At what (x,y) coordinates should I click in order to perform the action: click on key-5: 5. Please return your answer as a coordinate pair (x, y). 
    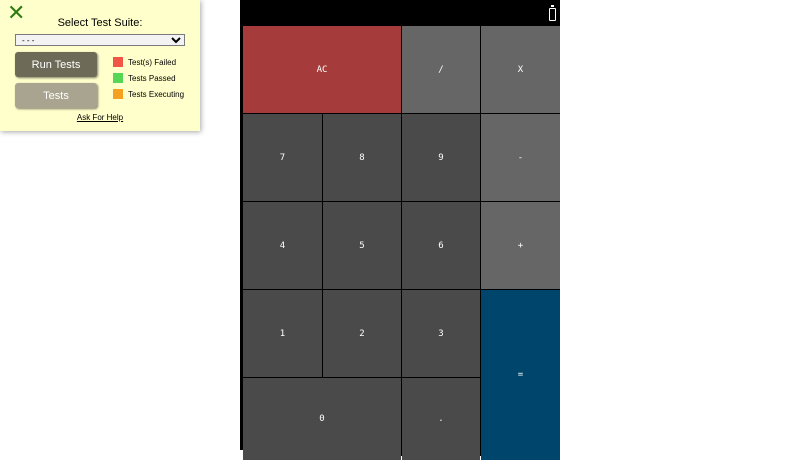
    Looking at the image, I should click on (362, 245).